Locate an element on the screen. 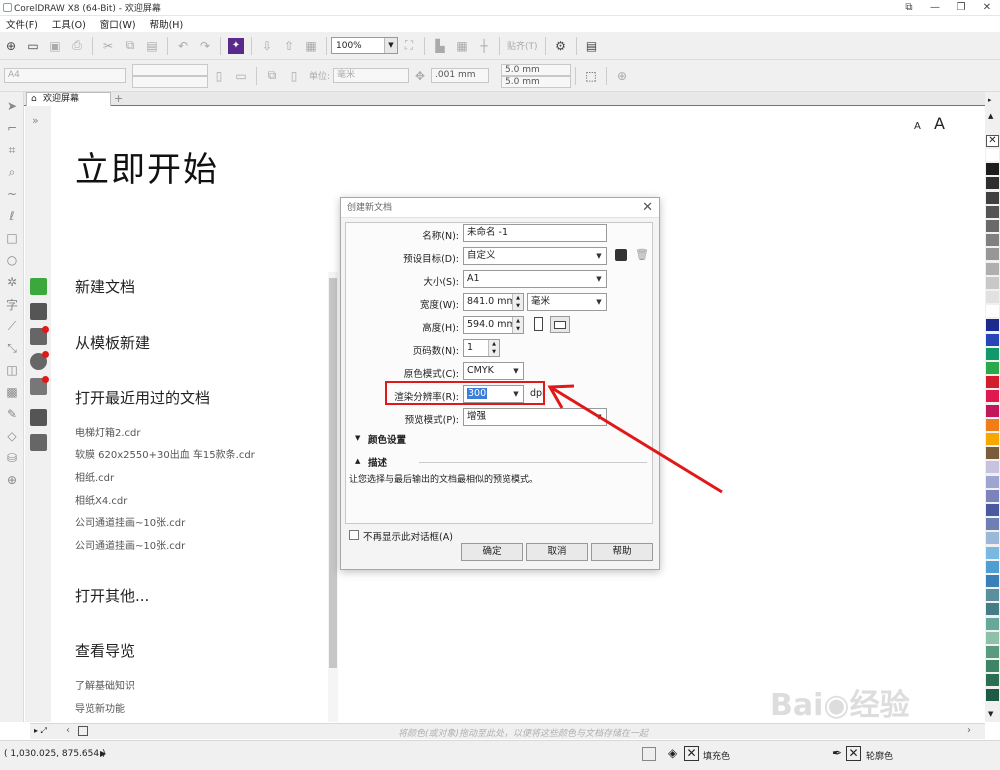  application-launcher-icon: ▤ is located at coordinates (592, 46).